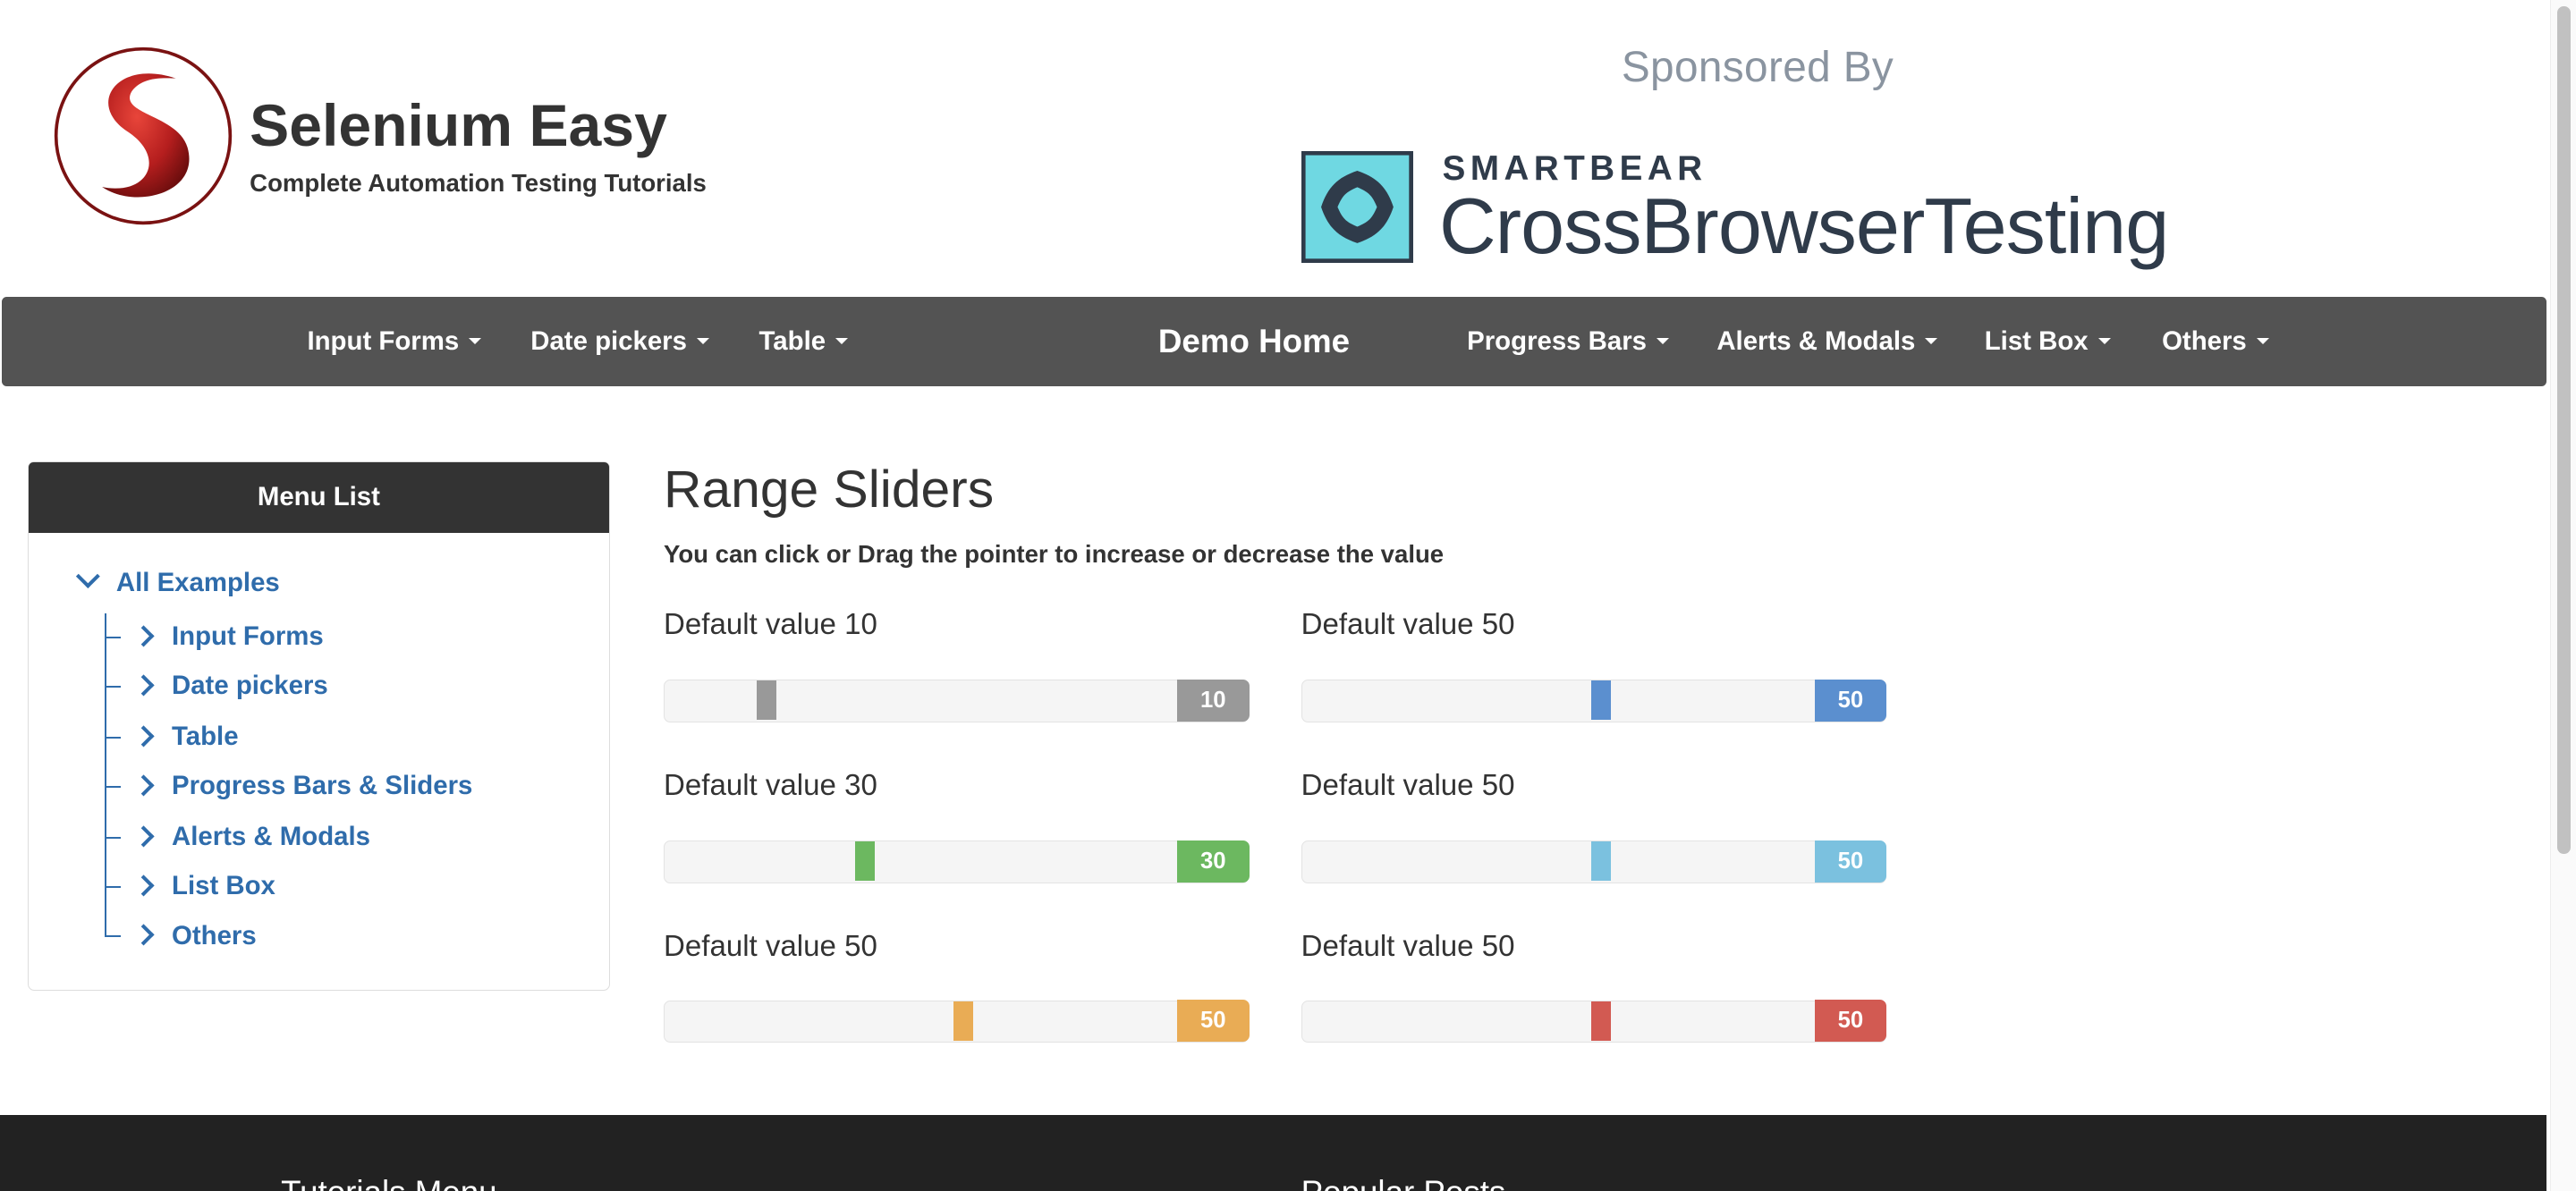 This screenshot has width=2576, height=1191. Describe the element at coordinates (829, 489) in the screenshot. I see `page-title: Range Sliders` at that location.